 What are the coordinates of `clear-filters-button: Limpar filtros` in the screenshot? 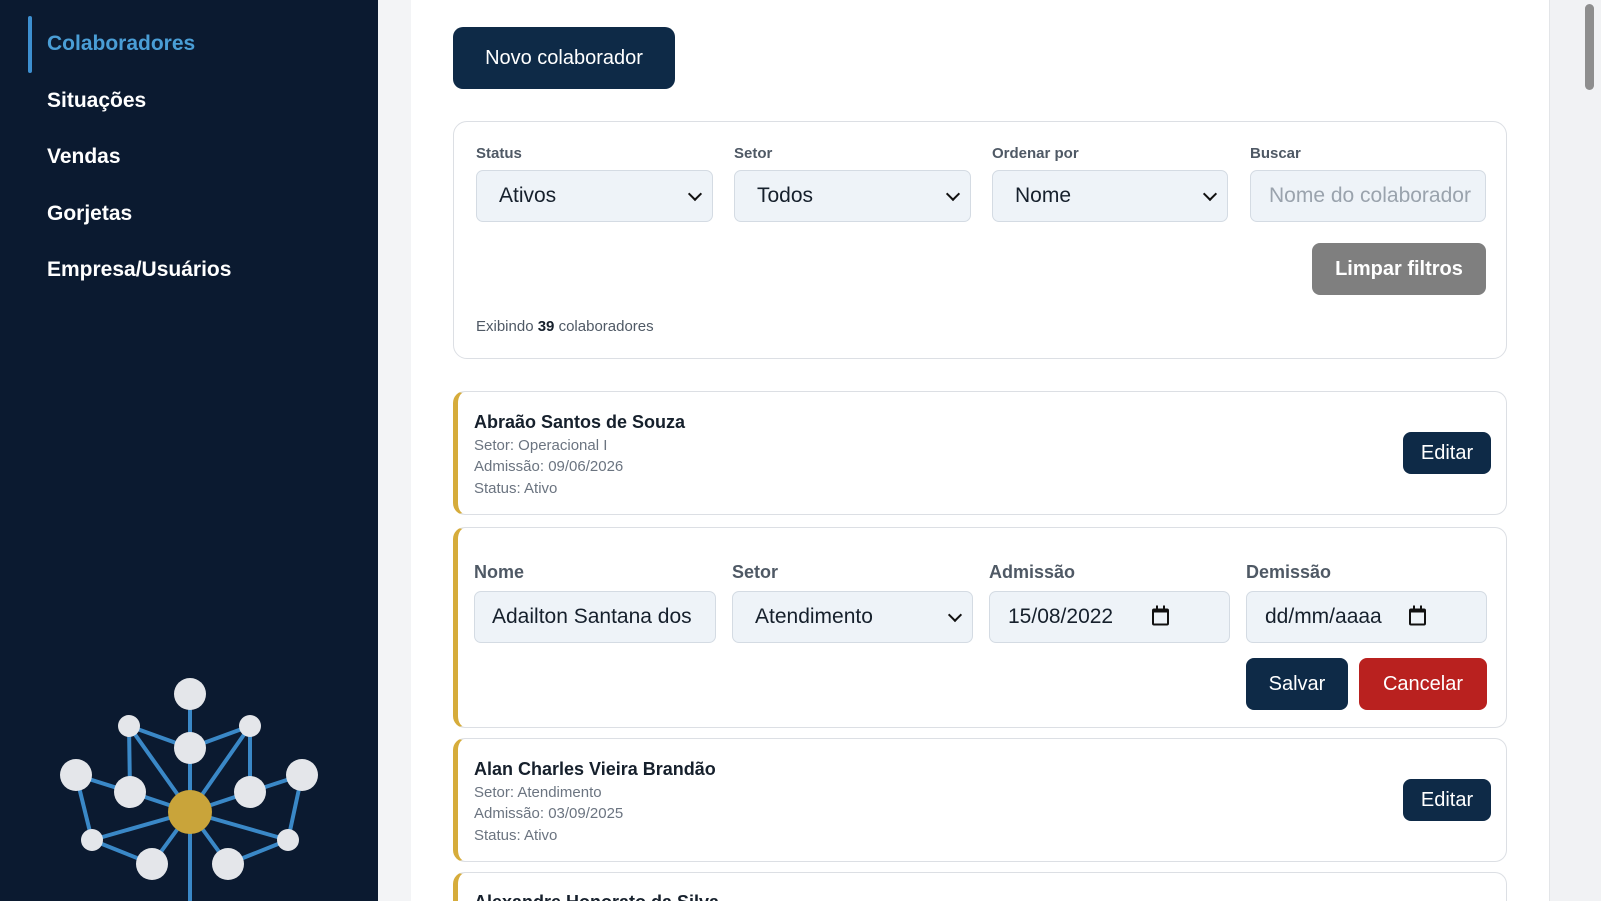 It's located at (1399, 269).